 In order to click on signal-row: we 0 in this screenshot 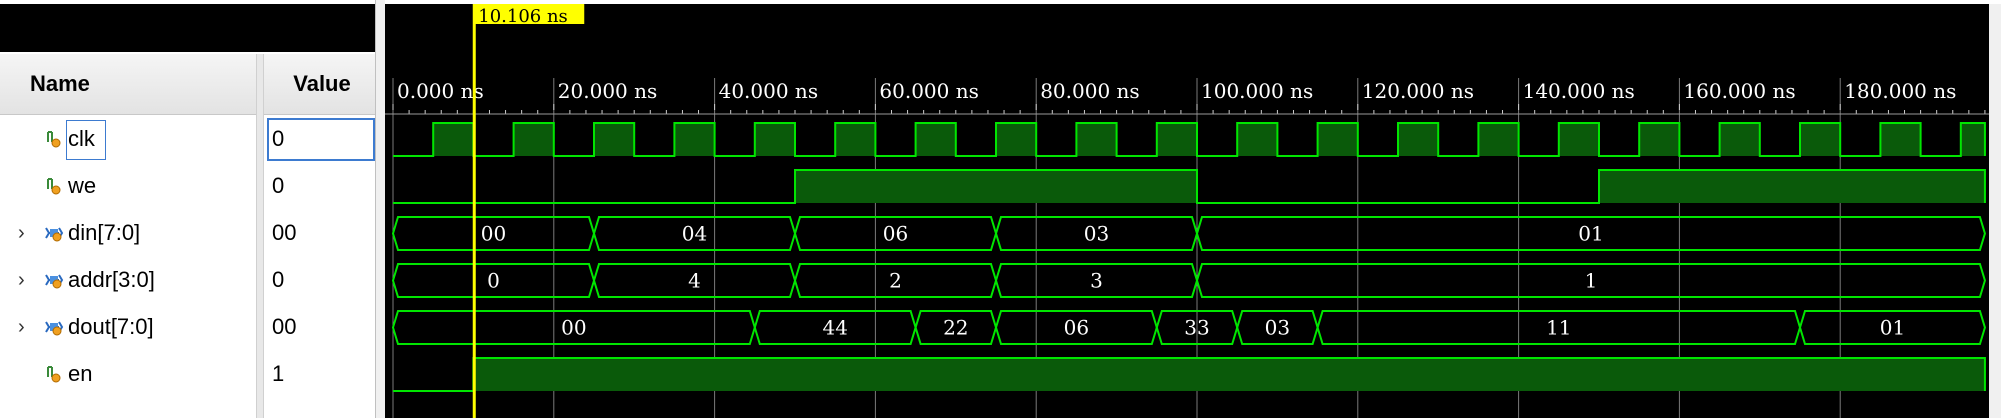, I will do `click(187, 186)`.